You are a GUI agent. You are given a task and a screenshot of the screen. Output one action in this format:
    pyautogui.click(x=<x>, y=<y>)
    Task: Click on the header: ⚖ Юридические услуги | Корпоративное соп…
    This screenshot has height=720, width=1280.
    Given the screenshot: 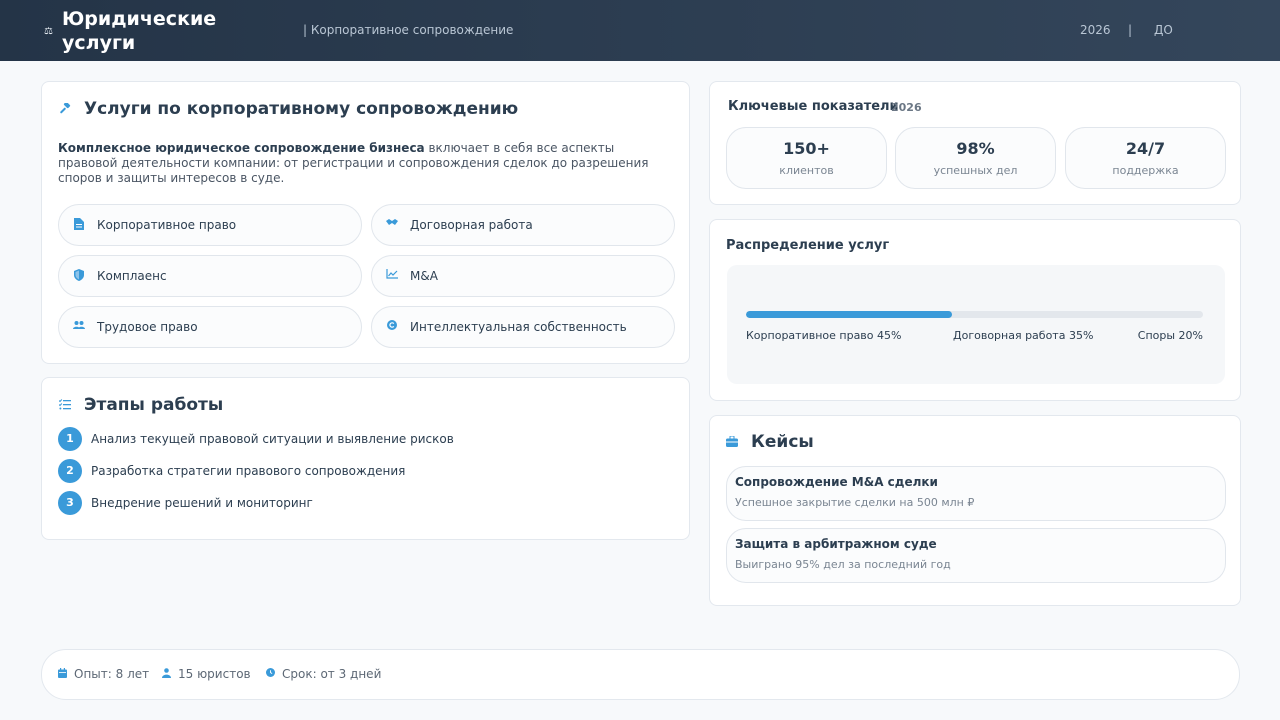 What is the action you would take?
    pyautogui.click(x=640, y=30)
    